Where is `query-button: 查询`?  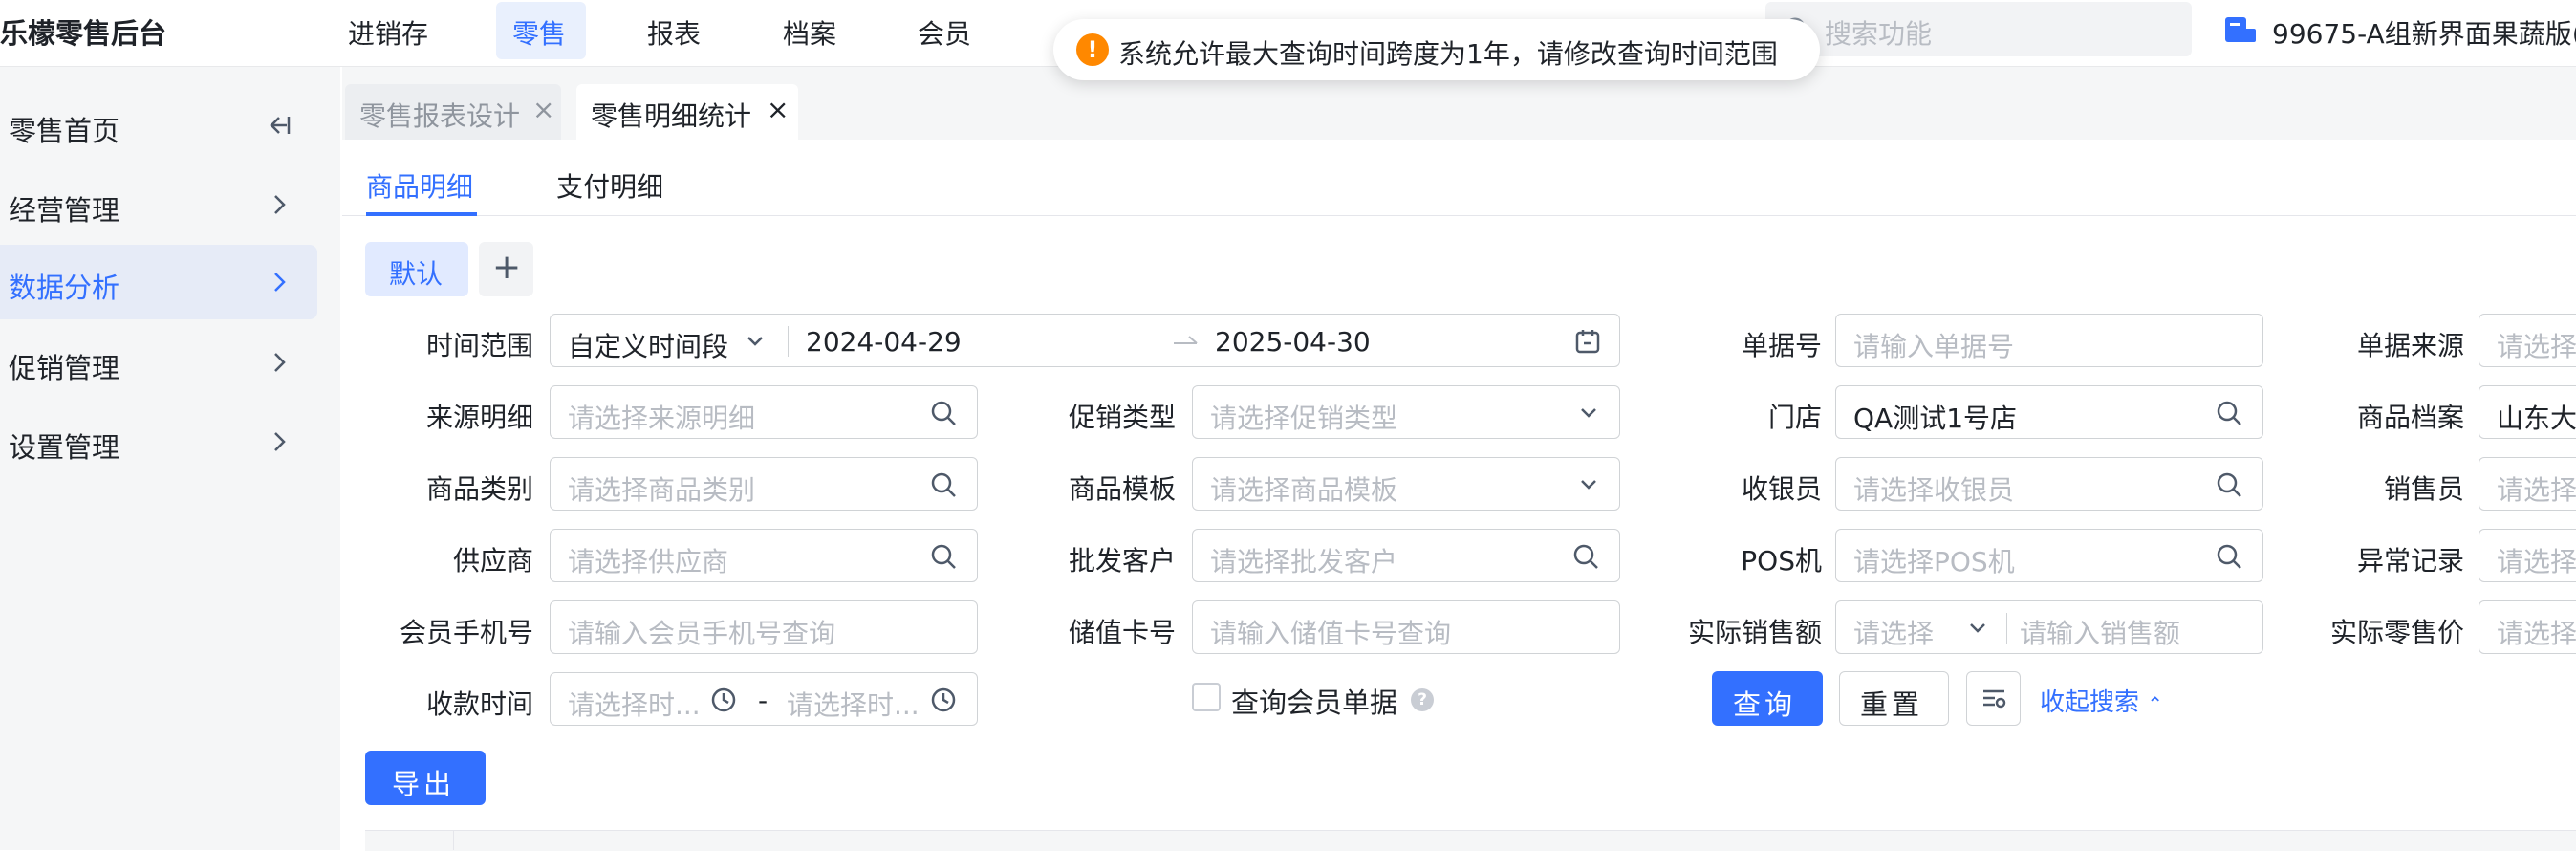
query-button: 查询 is located at coordinates (1768, 698).